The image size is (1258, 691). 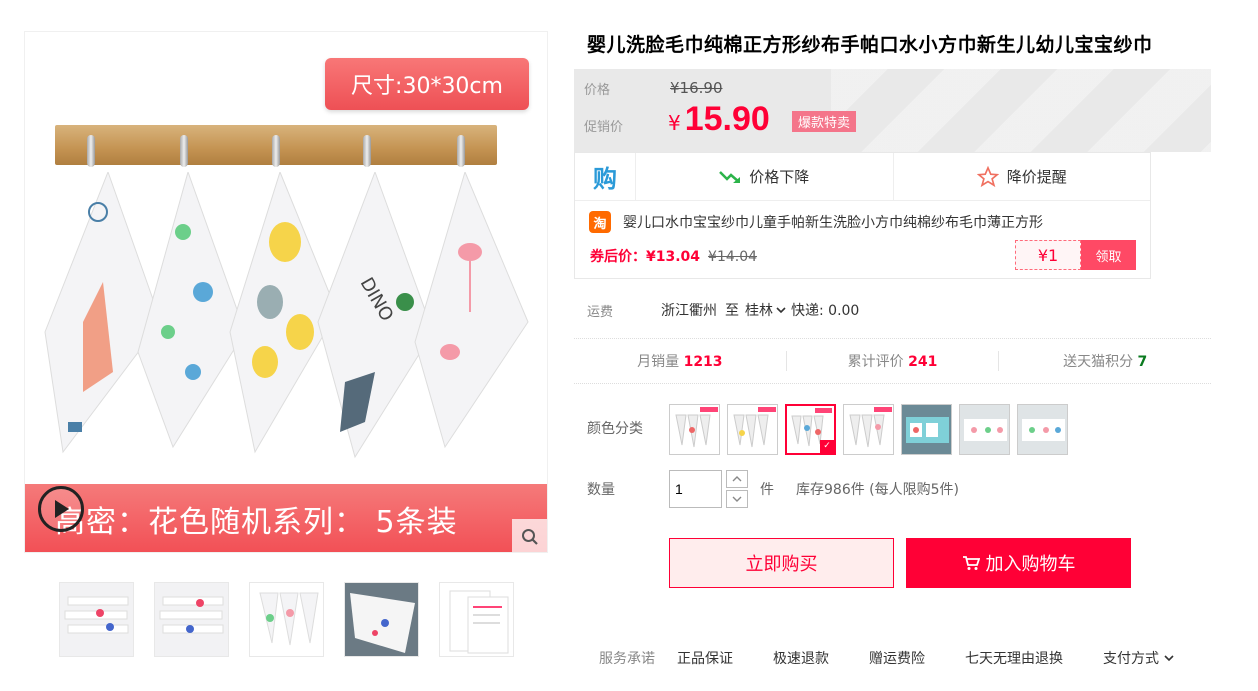 I want to click on service-item: 正品保证, so click(x=705, y=658).